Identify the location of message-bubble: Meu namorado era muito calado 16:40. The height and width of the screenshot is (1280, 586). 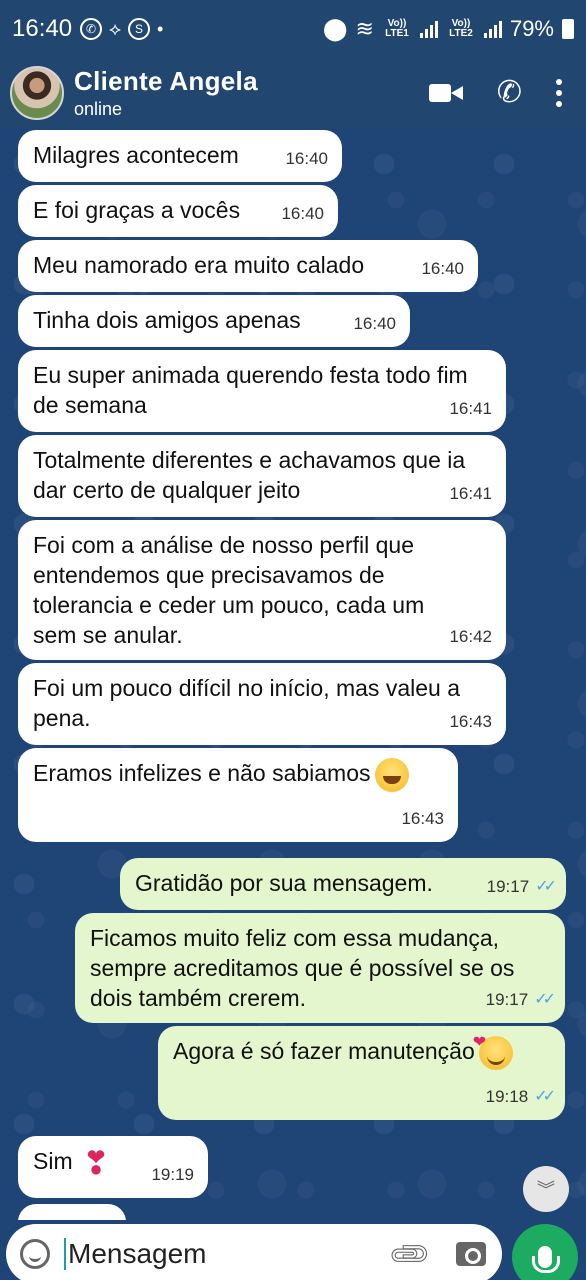
(248, 266).